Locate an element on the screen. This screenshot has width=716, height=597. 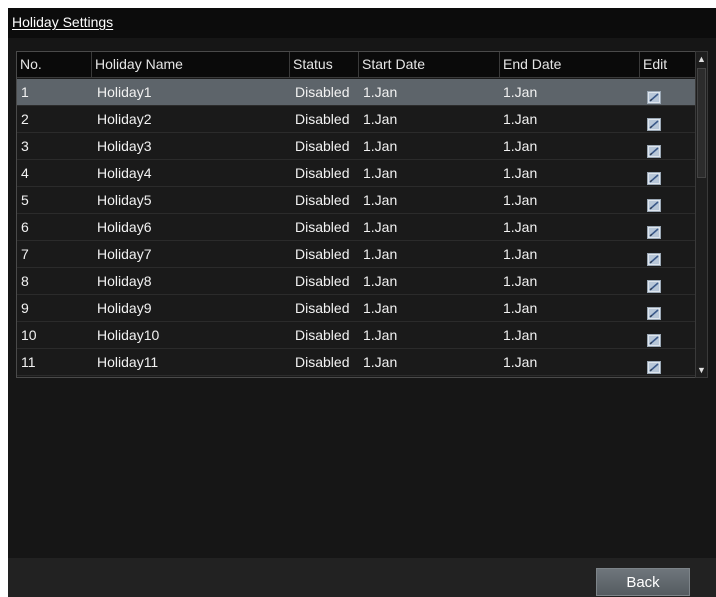
table-row: 9 Holiday9 Disabled 1.Jan 1.Jan is located at coordinates (356, 308).